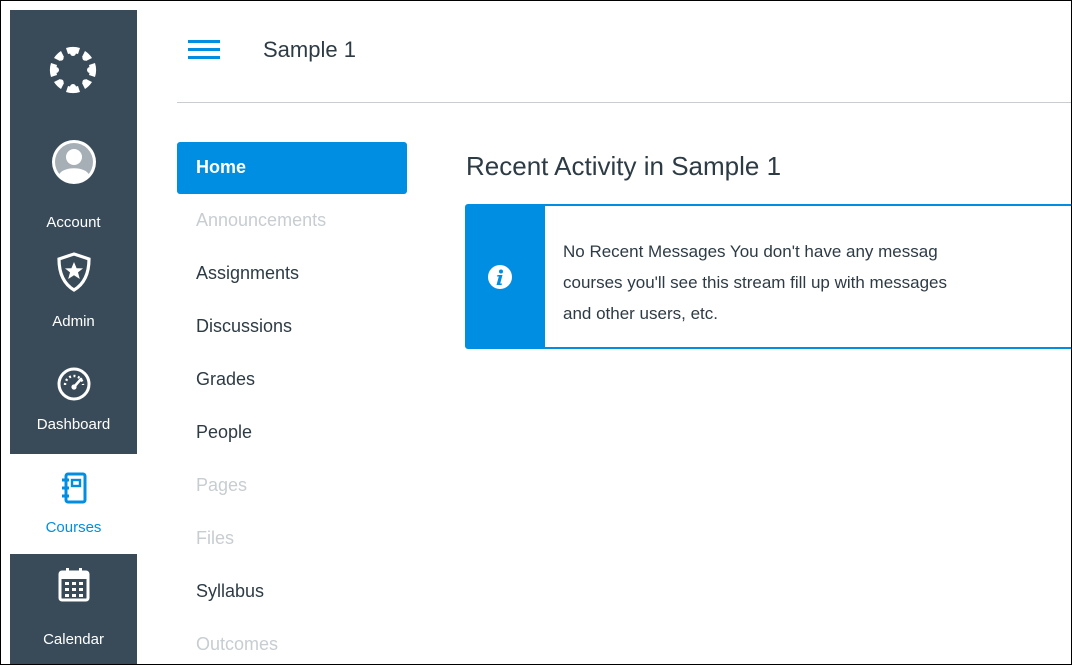 The height and width of the screenshot is (665, 1072). What do you see at coordinates (292, 274) in the screenshot?
I see `course-nav-assignments: Assignments` at bounding box center [292, 274].